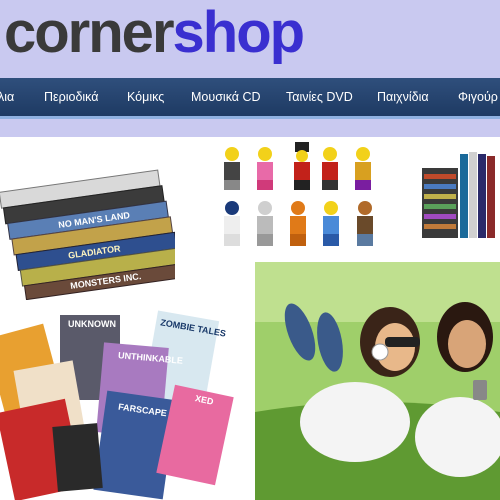  I want to click on nav-item-toys: Παιχνίδια, so click(403, 97).